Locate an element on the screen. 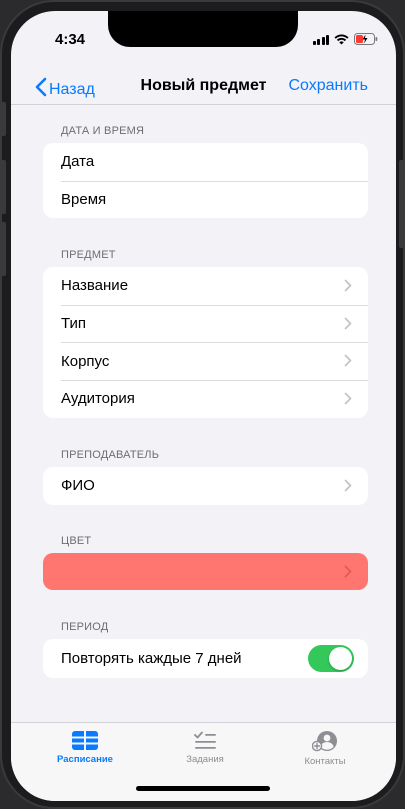 The width and height of the screenshot is (405, 809). section-header-subject: ПРЕДМЕТ is located at coordinates (88, 255).